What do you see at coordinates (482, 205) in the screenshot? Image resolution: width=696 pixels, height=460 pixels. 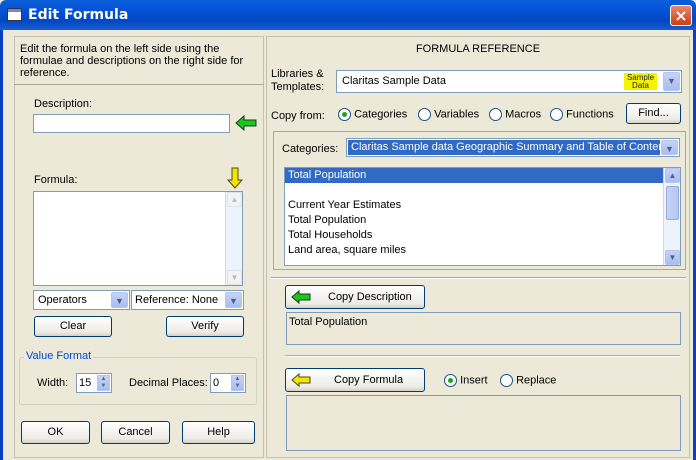 I see `list-item: Current Year Estimates` at bounding box center [482, 205].